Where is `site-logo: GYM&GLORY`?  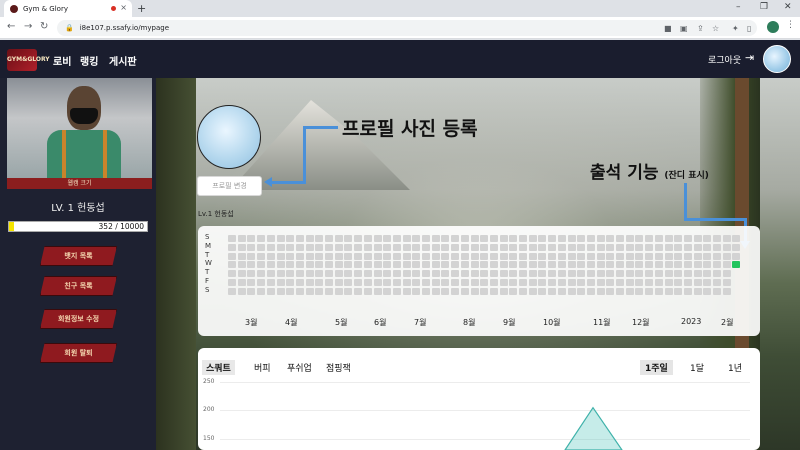 site-logo: GYM&GLORY is located at coordinates (28, 60).